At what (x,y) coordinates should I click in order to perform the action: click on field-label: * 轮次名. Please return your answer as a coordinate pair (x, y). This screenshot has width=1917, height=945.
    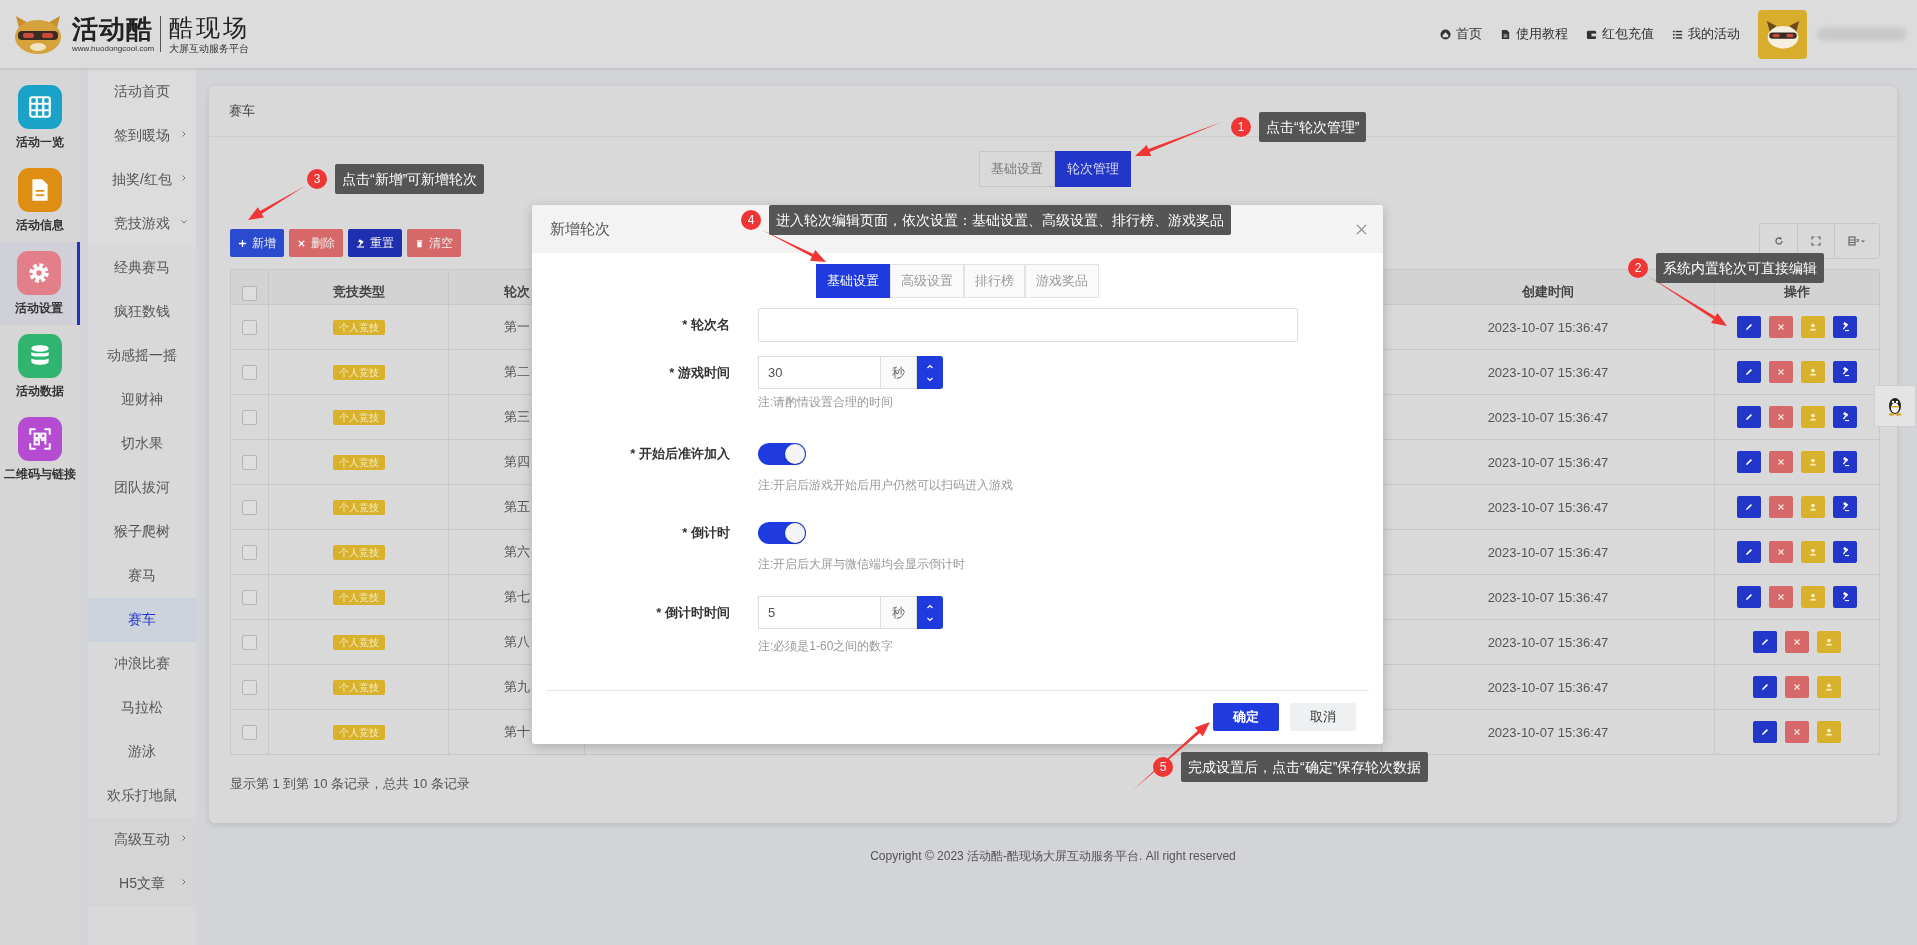
    Looking at the image, I should click on (705, 325).